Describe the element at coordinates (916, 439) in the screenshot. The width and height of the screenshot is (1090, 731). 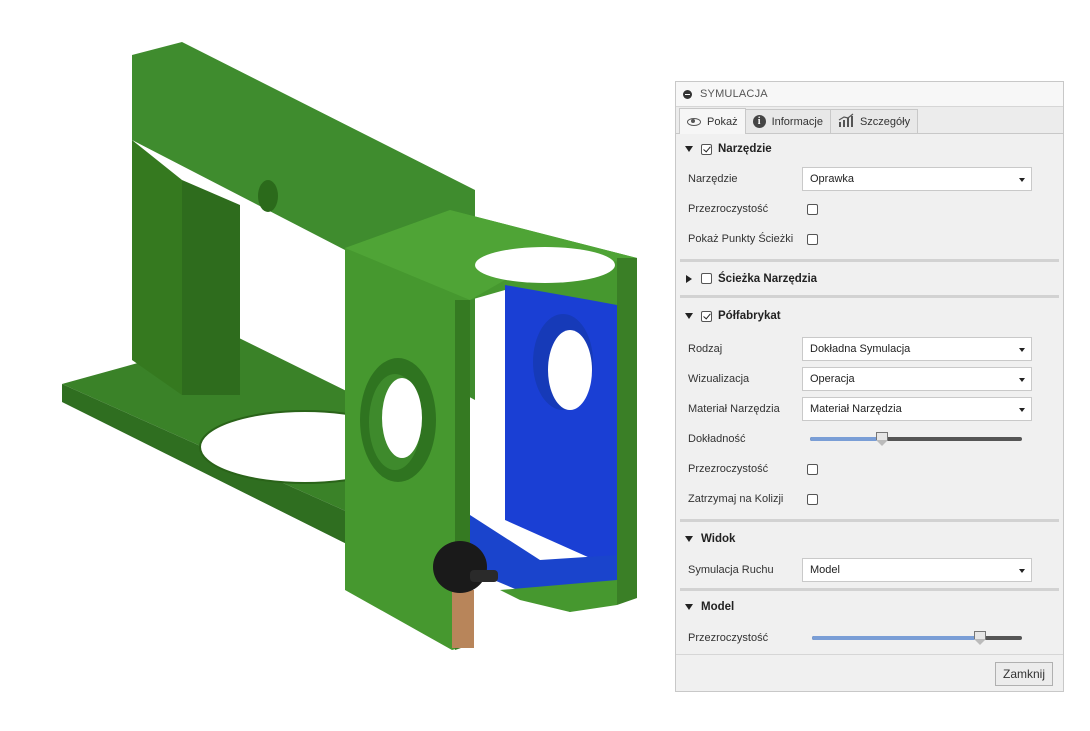
I see `accuracy-slider` at that location.